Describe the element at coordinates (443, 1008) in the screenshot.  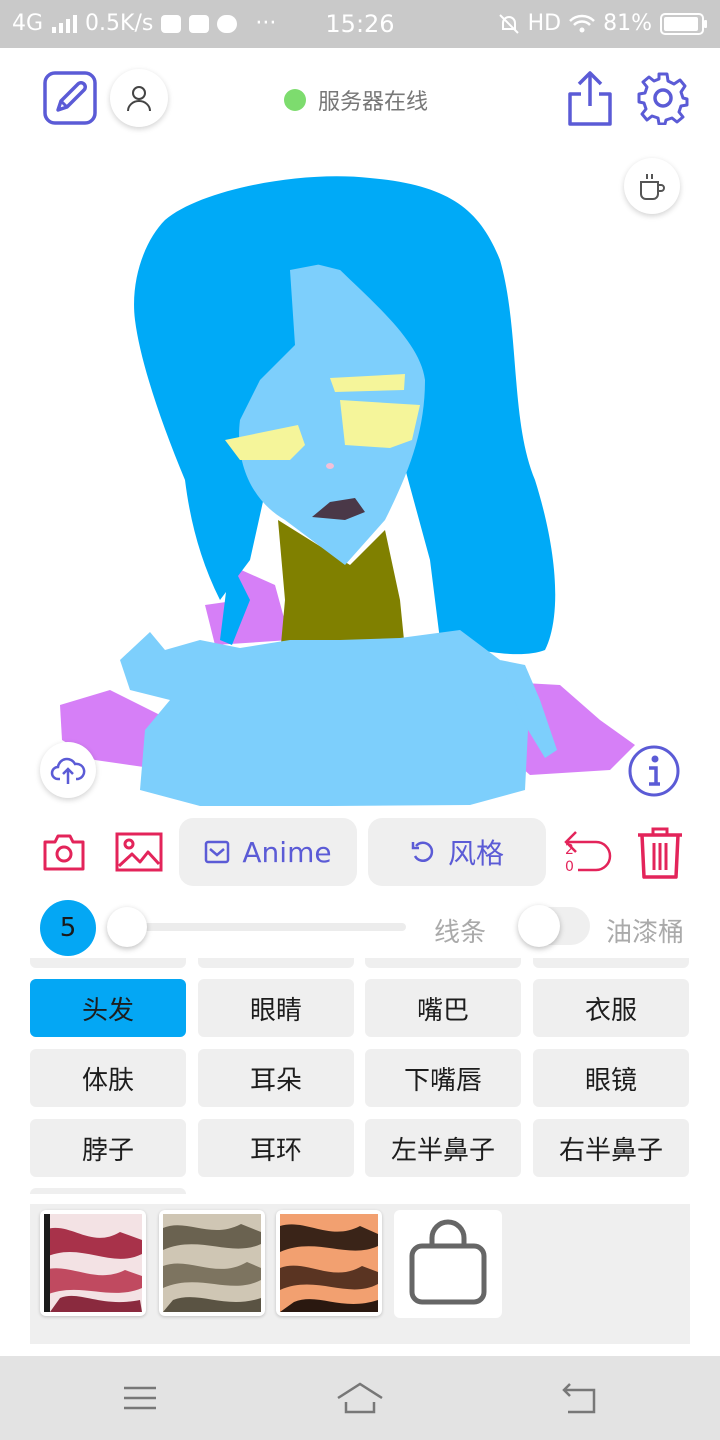
I see `part-mouth: 嘴巴` at that location.